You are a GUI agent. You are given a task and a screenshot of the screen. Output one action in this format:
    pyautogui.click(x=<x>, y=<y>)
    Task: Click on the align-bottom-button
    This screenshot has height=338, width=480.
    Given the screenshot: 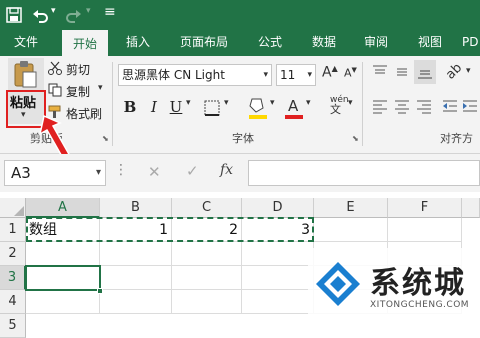 What is the action you would take?
    pyautogui.click(x=425, y=72)
    